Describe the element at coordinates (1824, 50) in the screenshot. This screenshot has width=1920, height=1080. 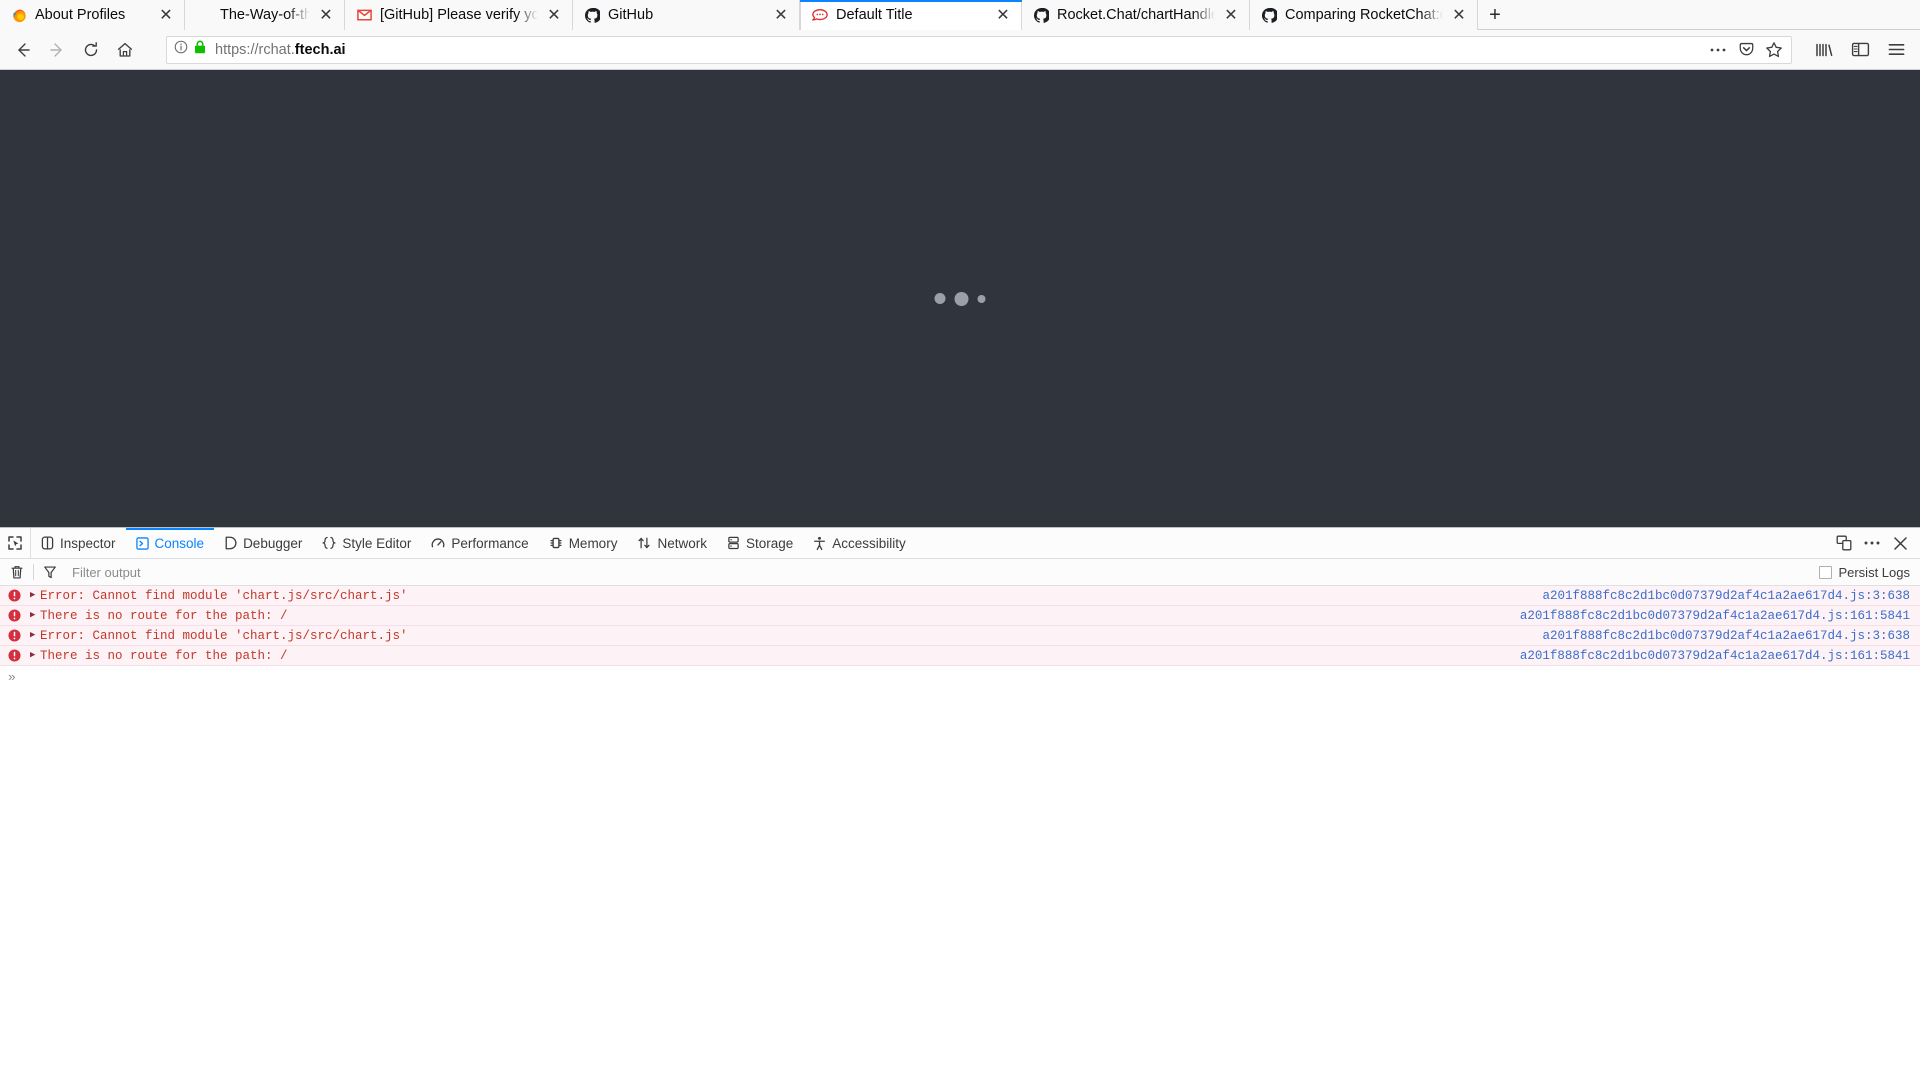
I see `library-icon` at that location.